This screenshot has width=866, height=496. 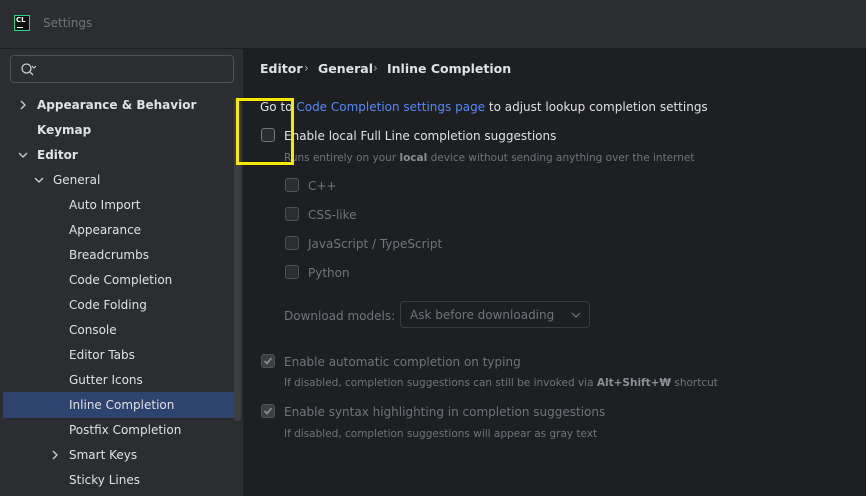 What do you see at coordinates (116, 105) in the screenshot?
I see `sidebar-item-appearance-behavior: Appearance & Behavior` at bounding box center [116, 105].